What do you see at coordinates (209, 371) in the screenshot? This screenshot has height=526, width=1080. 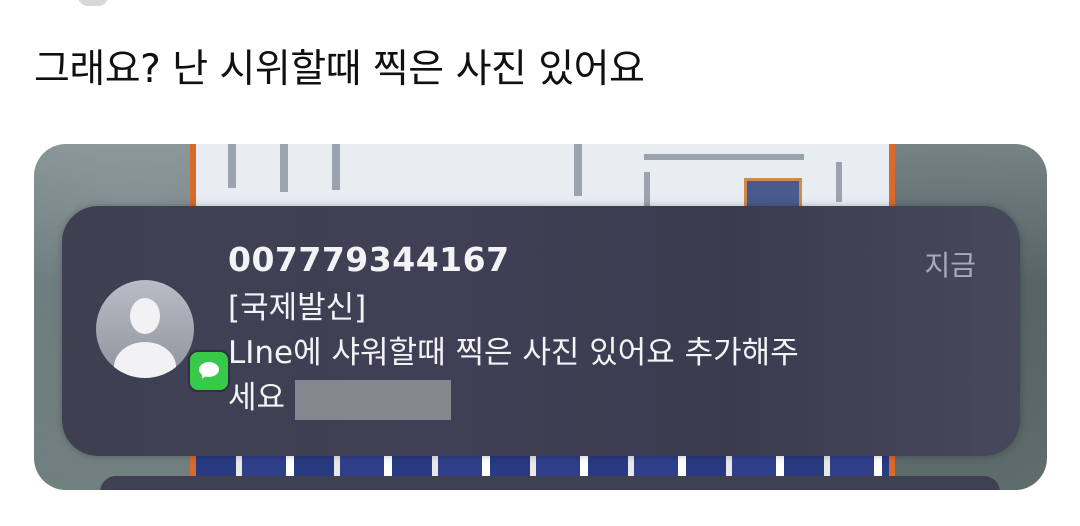 I see `messages-icon` at bounding box center [209, 371].